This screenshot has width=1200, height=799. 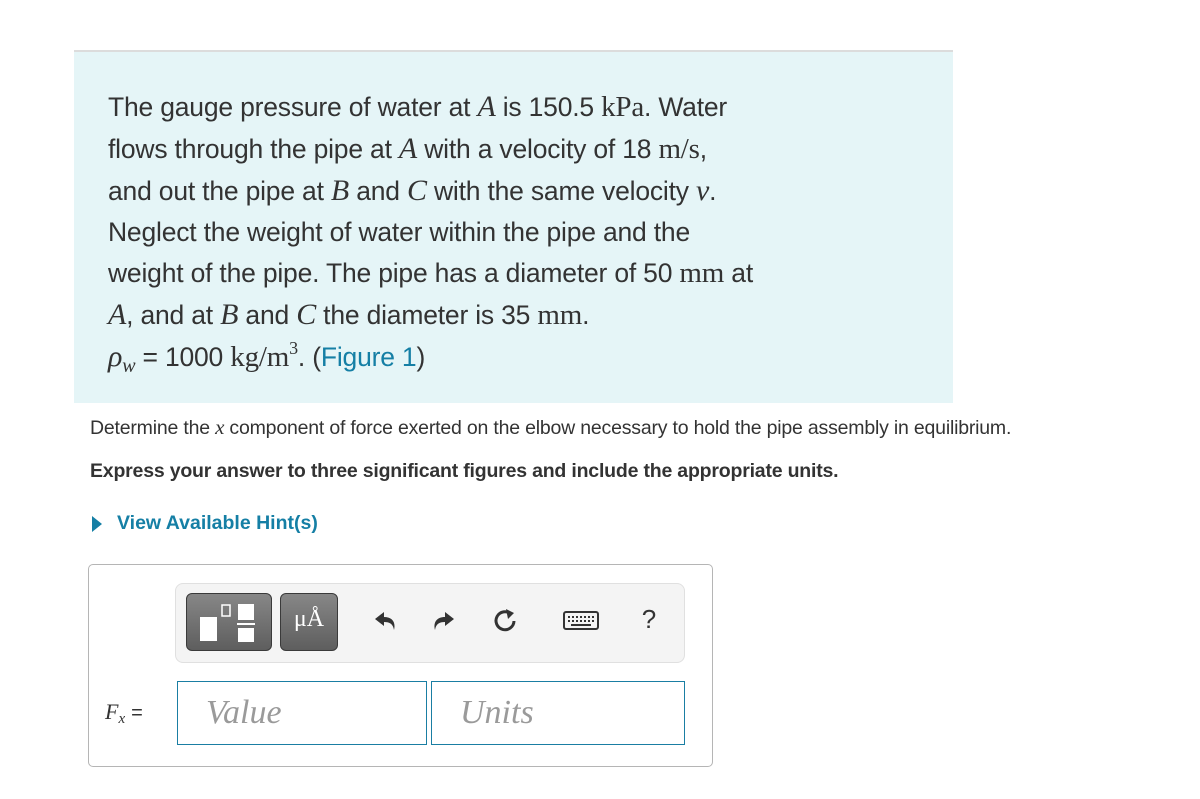 What do you see at coordinates (293, 348) in the screenshot?
I see `unit-exponent: 3` at bounding box center [293, 348].